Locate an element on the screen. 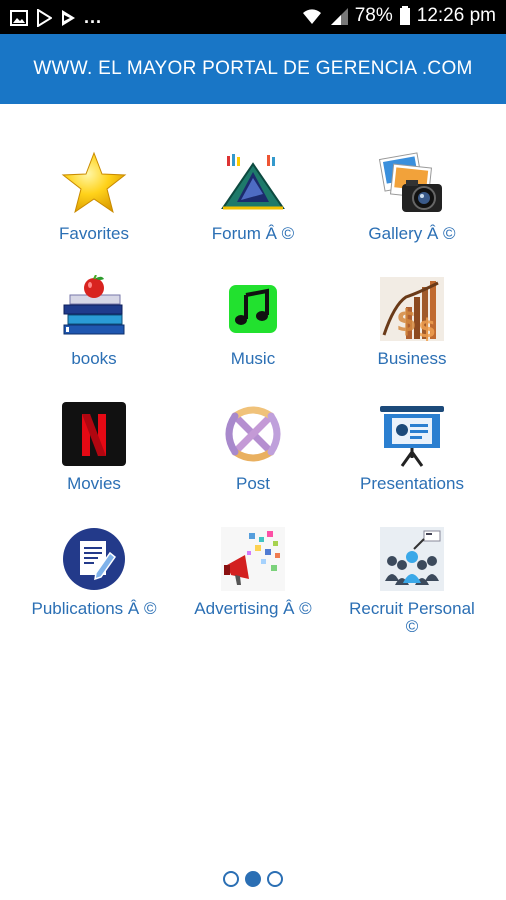  presentation-board-icon is located at coordinates (412, 434).